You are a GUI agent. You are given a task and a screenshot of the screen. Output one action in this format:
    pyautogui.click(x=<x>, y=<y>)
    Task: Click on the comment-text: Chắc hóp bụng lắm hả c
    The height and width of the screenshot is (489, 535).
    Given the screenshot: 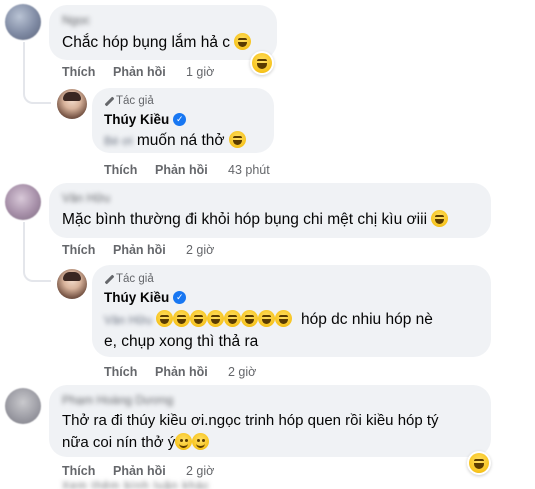 What is the action you would take?
    pyautogui.click(x=157, y=43)
    